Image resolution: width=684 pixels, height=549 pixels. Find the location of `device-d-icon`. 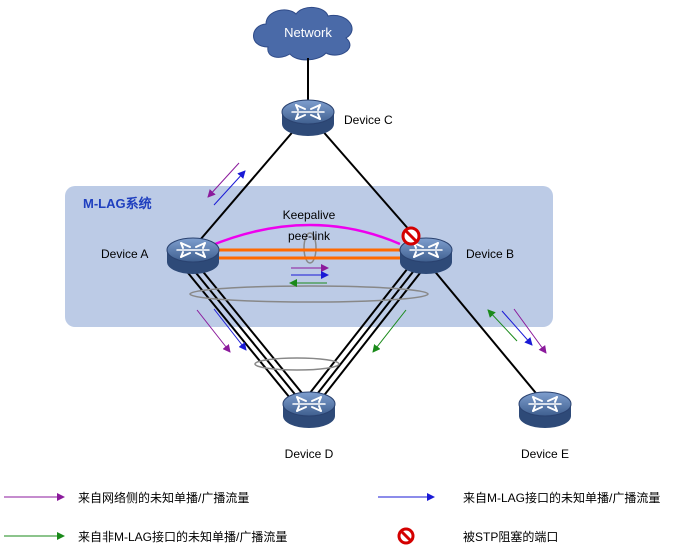

device-d-icon is located at coordinates (309, 410).